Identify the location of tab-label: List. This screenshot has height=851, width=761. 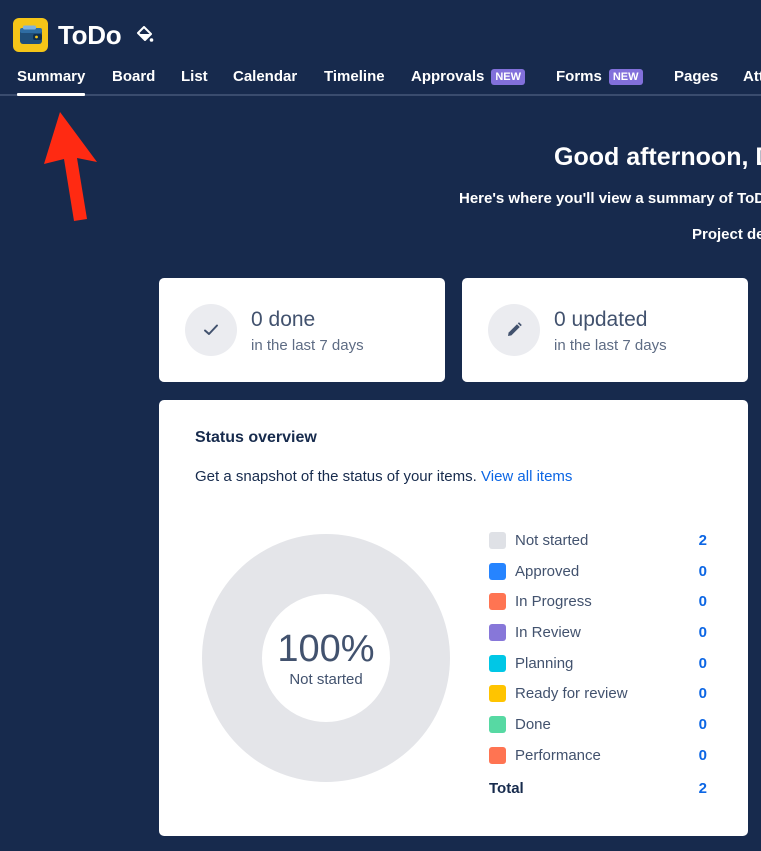
(194, 76).